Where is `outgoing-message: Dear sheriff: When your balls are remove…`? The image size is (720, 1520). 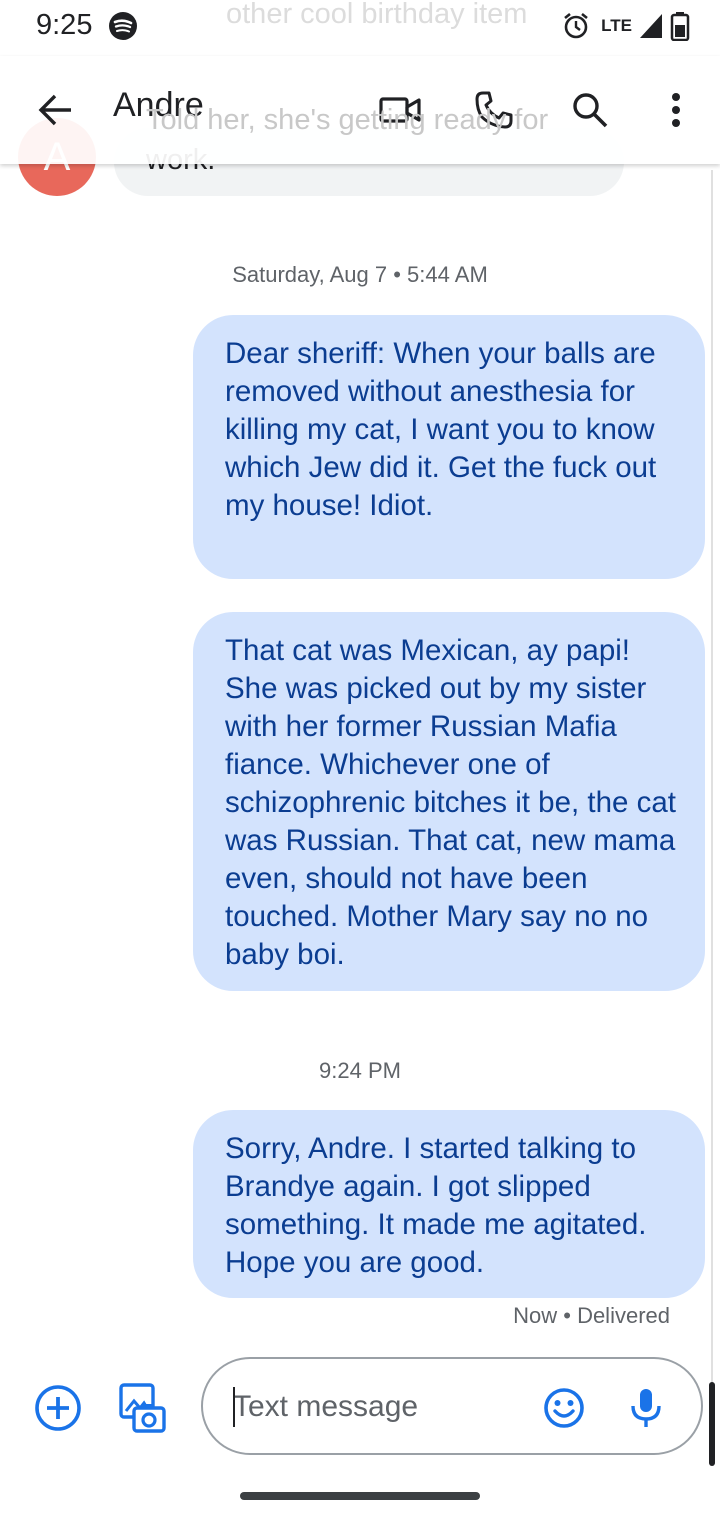
outgoing-message: Dear sheriff: When your balls are remove… is located at coordinates (449, 447).